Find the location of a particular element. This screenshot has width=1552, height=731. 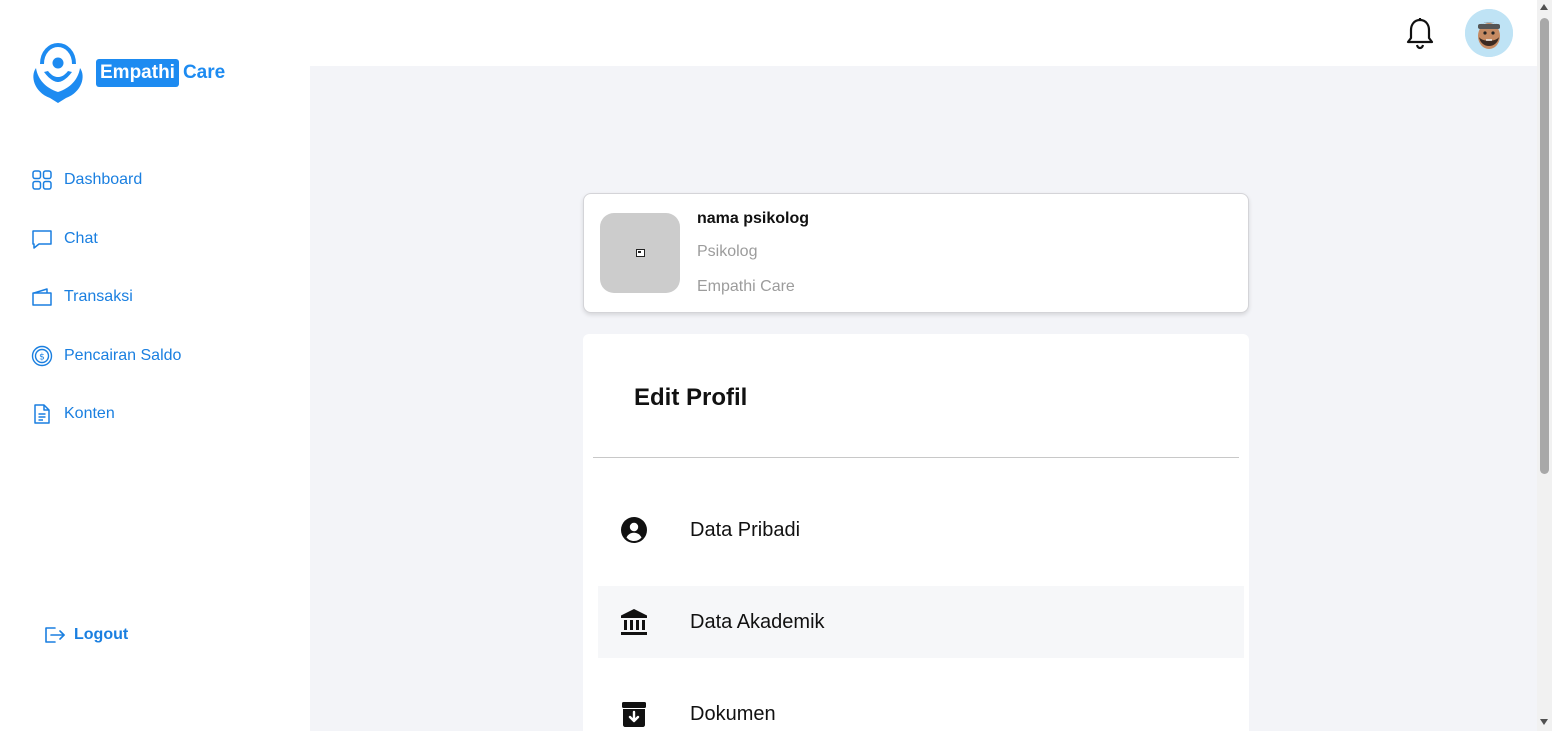

scrollbar-thumb is located at coordinates (1544, 246).